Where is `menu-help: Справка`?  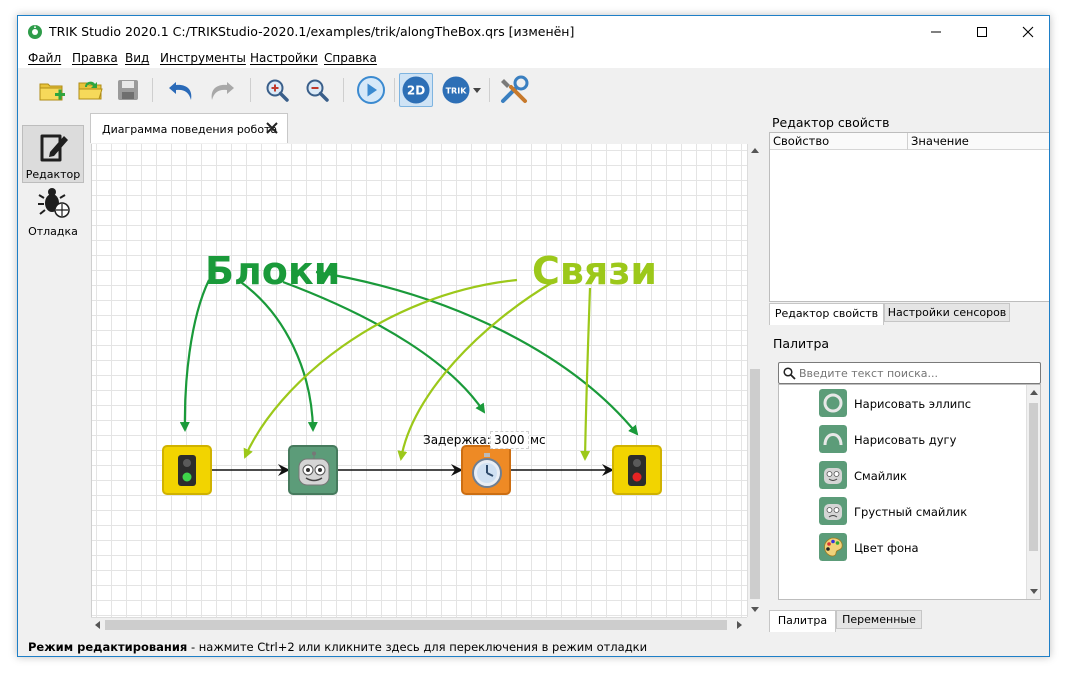
menu-help: Справка is located at coordinates (350, 58).